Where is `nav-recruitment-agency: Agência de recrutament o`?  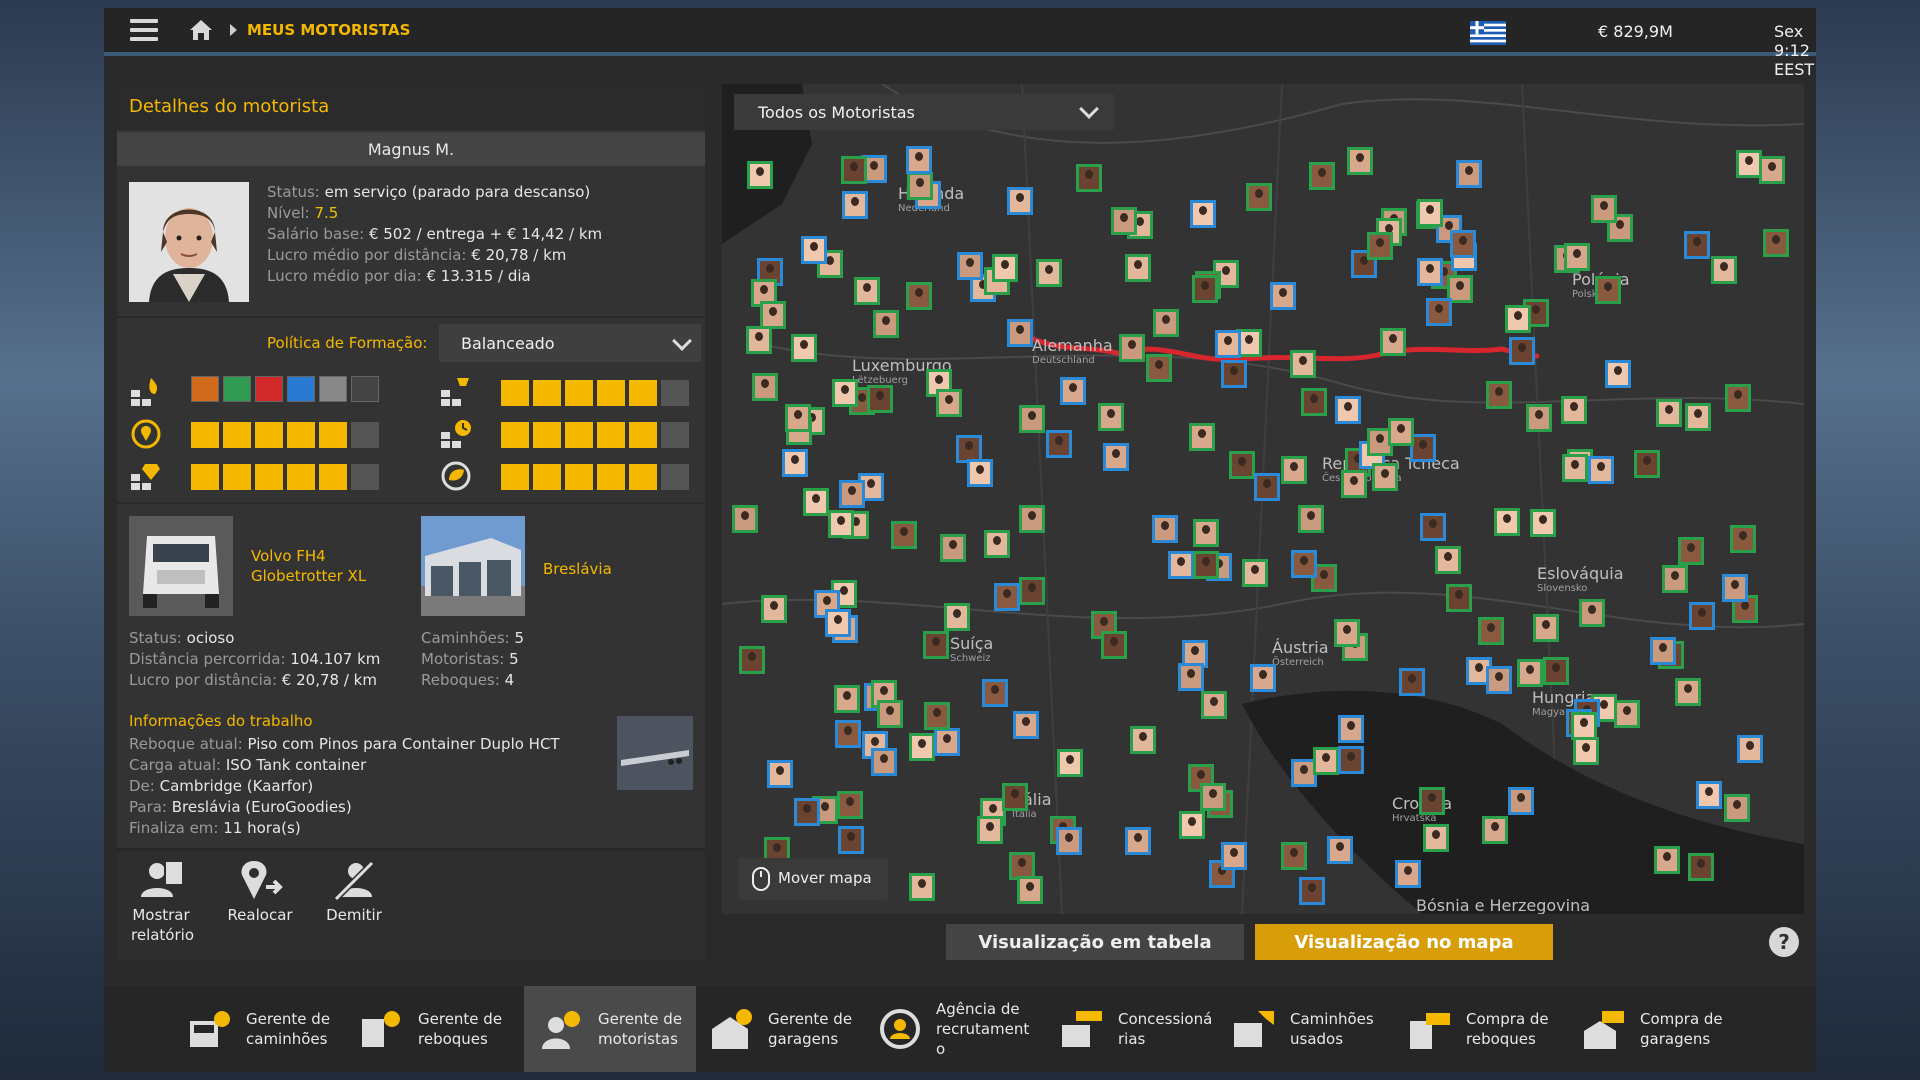
nav-recruitment-agency: Agência de recrutament o is located at coordinates (948, 1029).